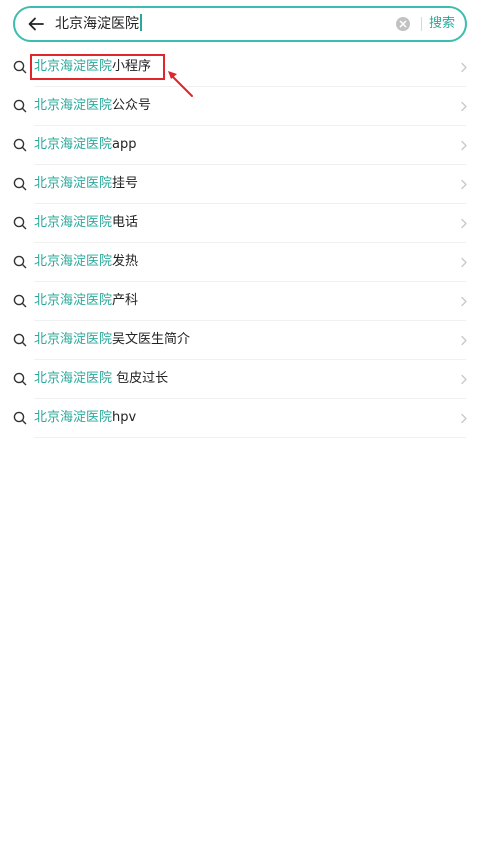  I want to click on suggestion-3: 北京海淀医院挂号, so click(240, 184).